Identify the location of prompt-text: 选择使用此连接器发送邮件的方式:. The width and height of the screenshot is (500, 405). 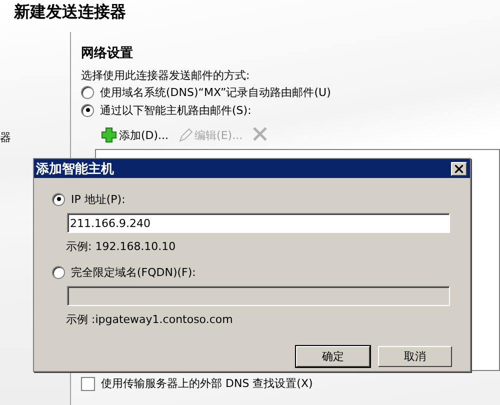
(166, 75).